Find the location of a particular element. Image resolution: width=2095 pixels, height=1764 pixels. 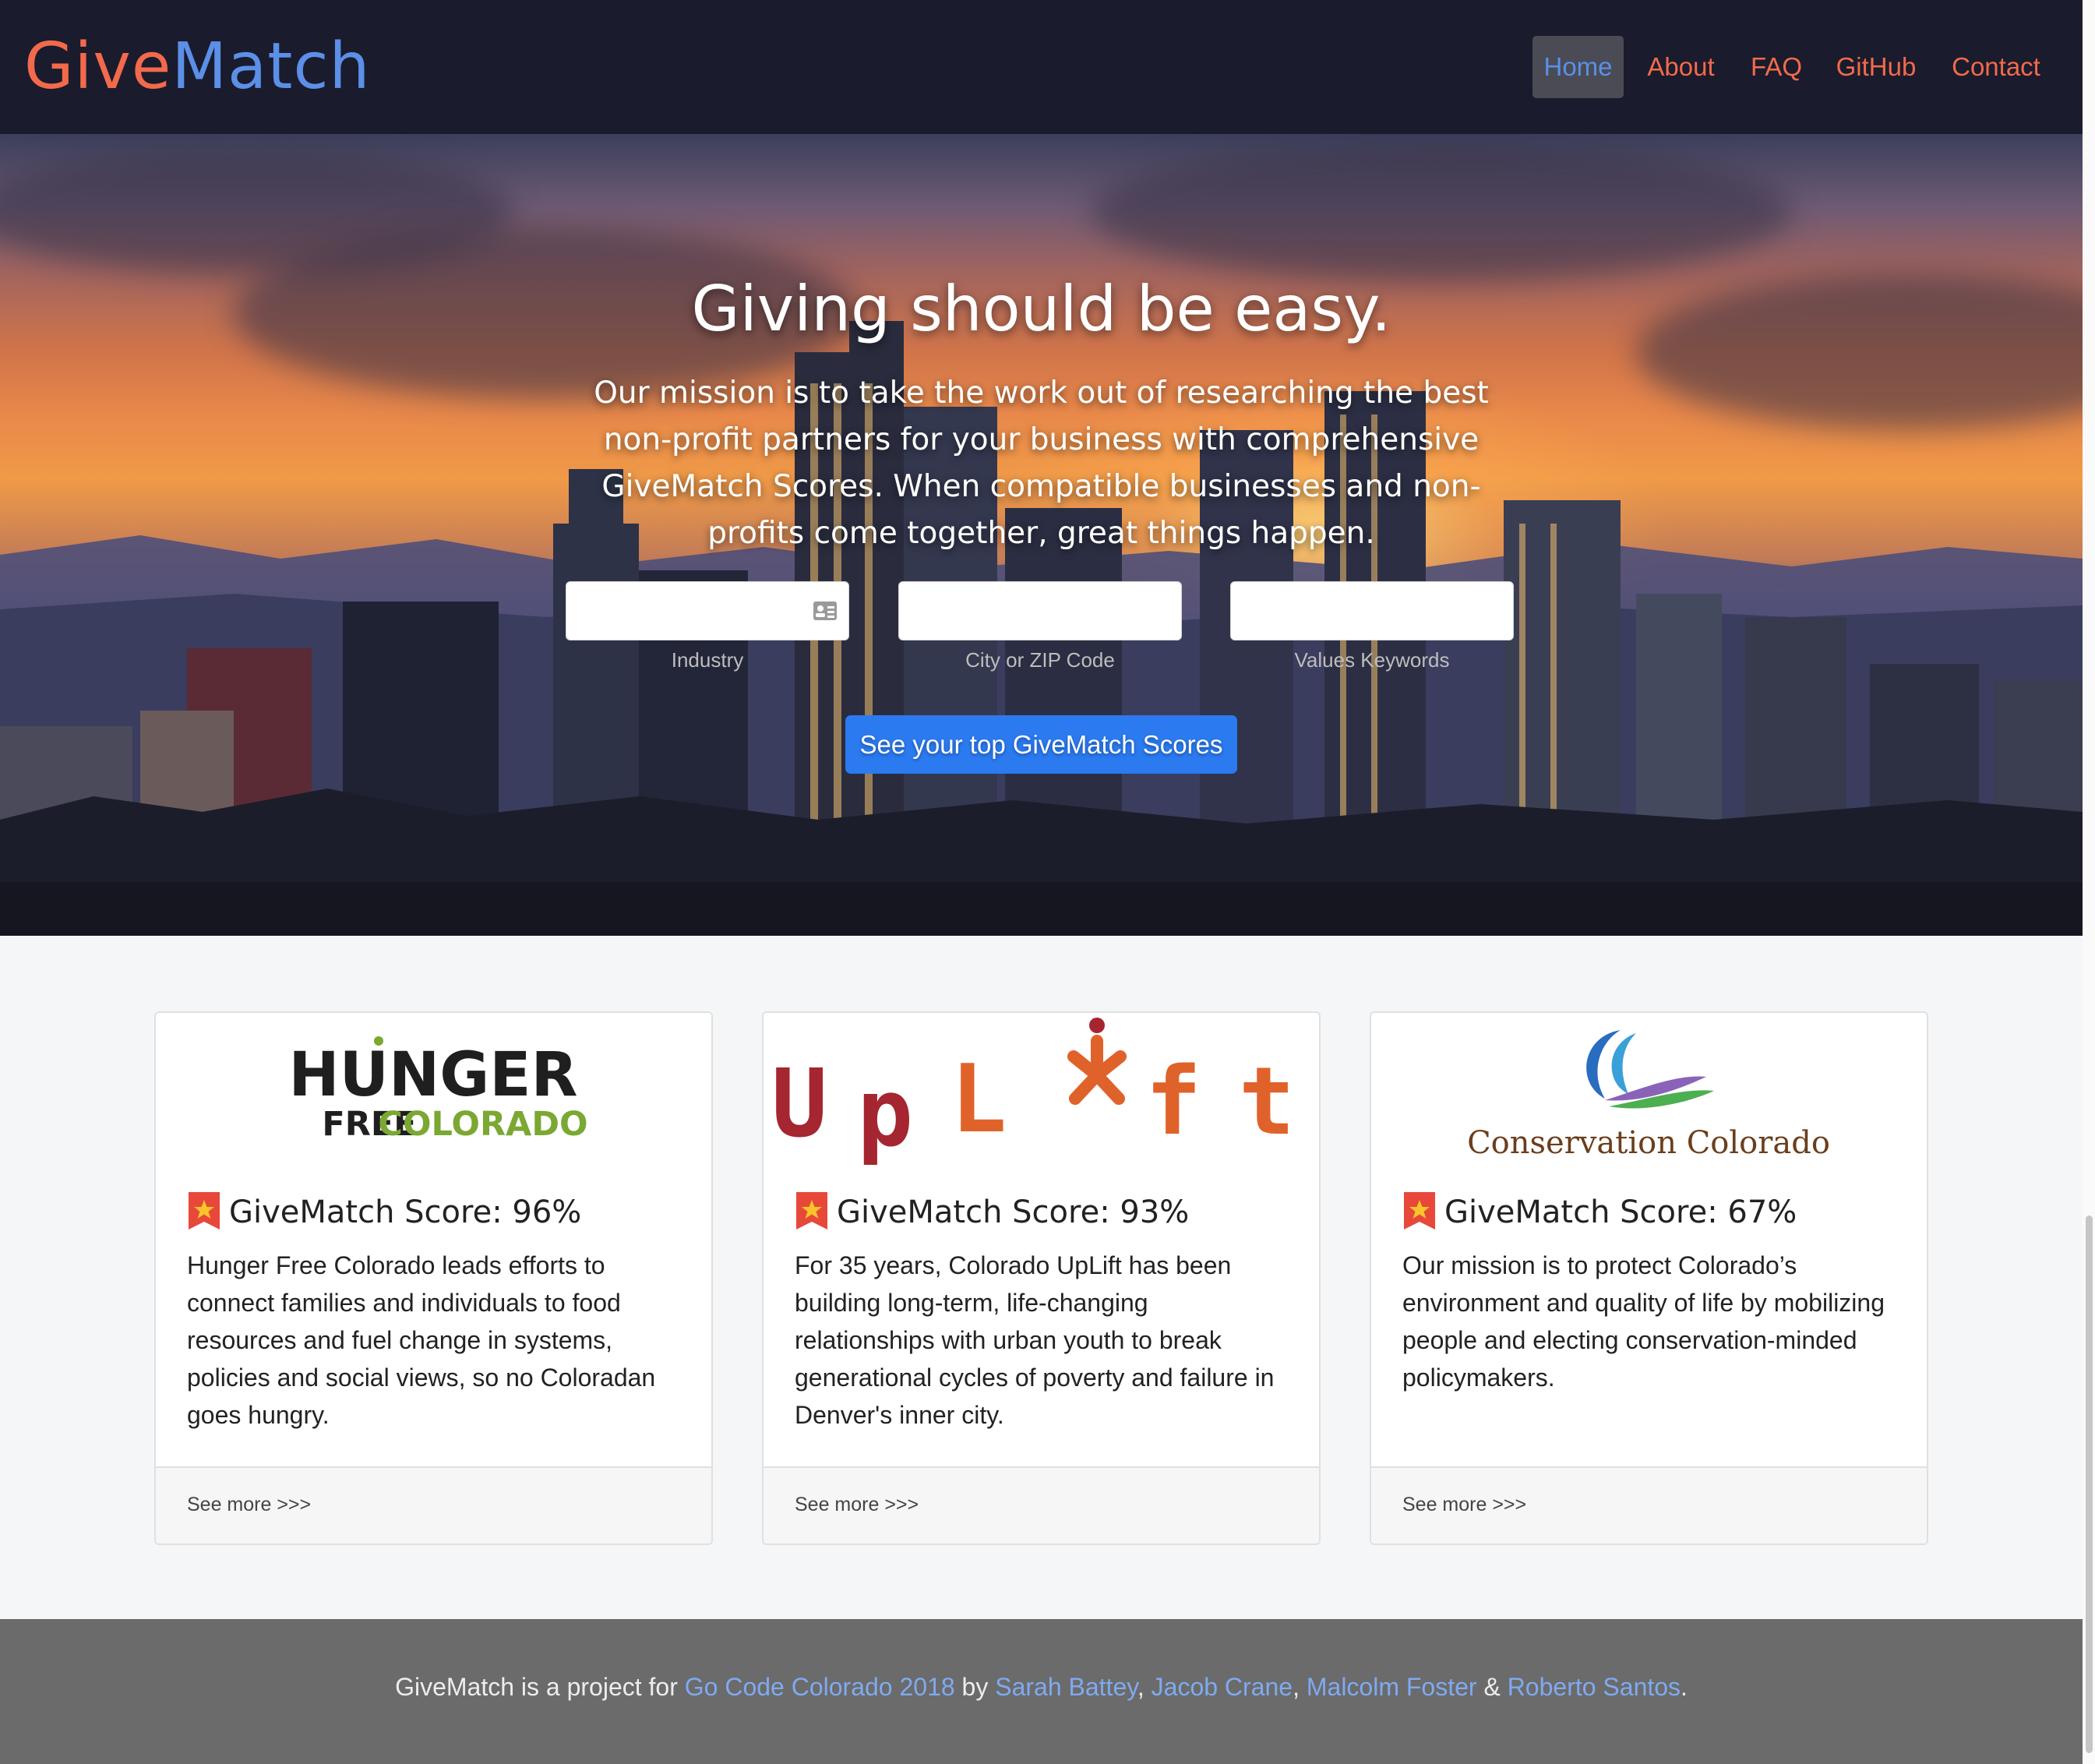

go-code-colorado-link: Go Code Colorado 2018 is located at coordinates (820, 1687).